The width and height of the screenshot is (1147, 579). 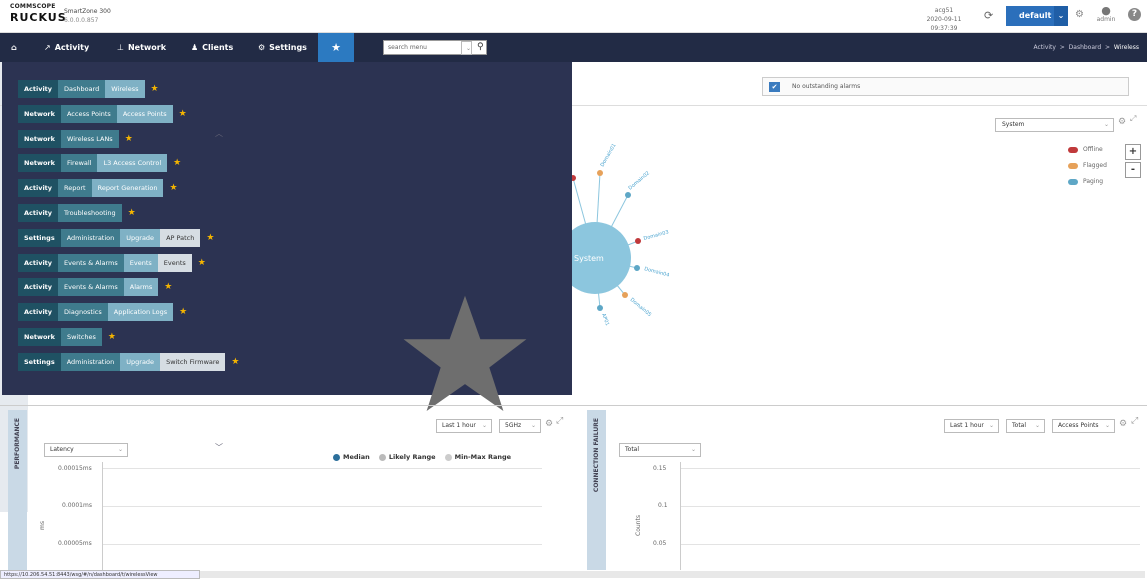 What do you see at coordinates (219, 447) in the screenshot?
I see `scroll-down-icon: ﹀` at bounding box center [219, 447].